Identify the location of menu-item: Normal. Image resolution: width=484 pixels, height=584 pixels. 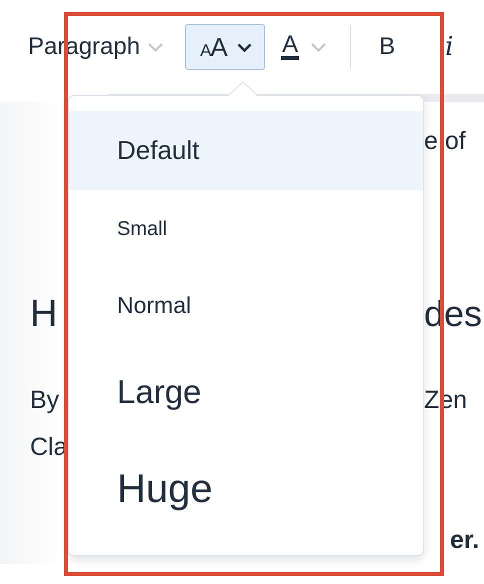
(246, 305).